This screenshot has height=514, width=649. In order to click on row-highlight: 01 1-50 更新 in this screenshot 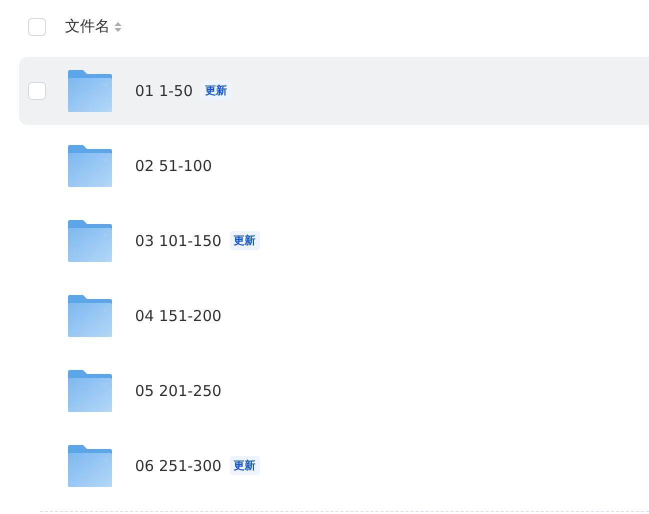, I will do `click(334, 90)`.